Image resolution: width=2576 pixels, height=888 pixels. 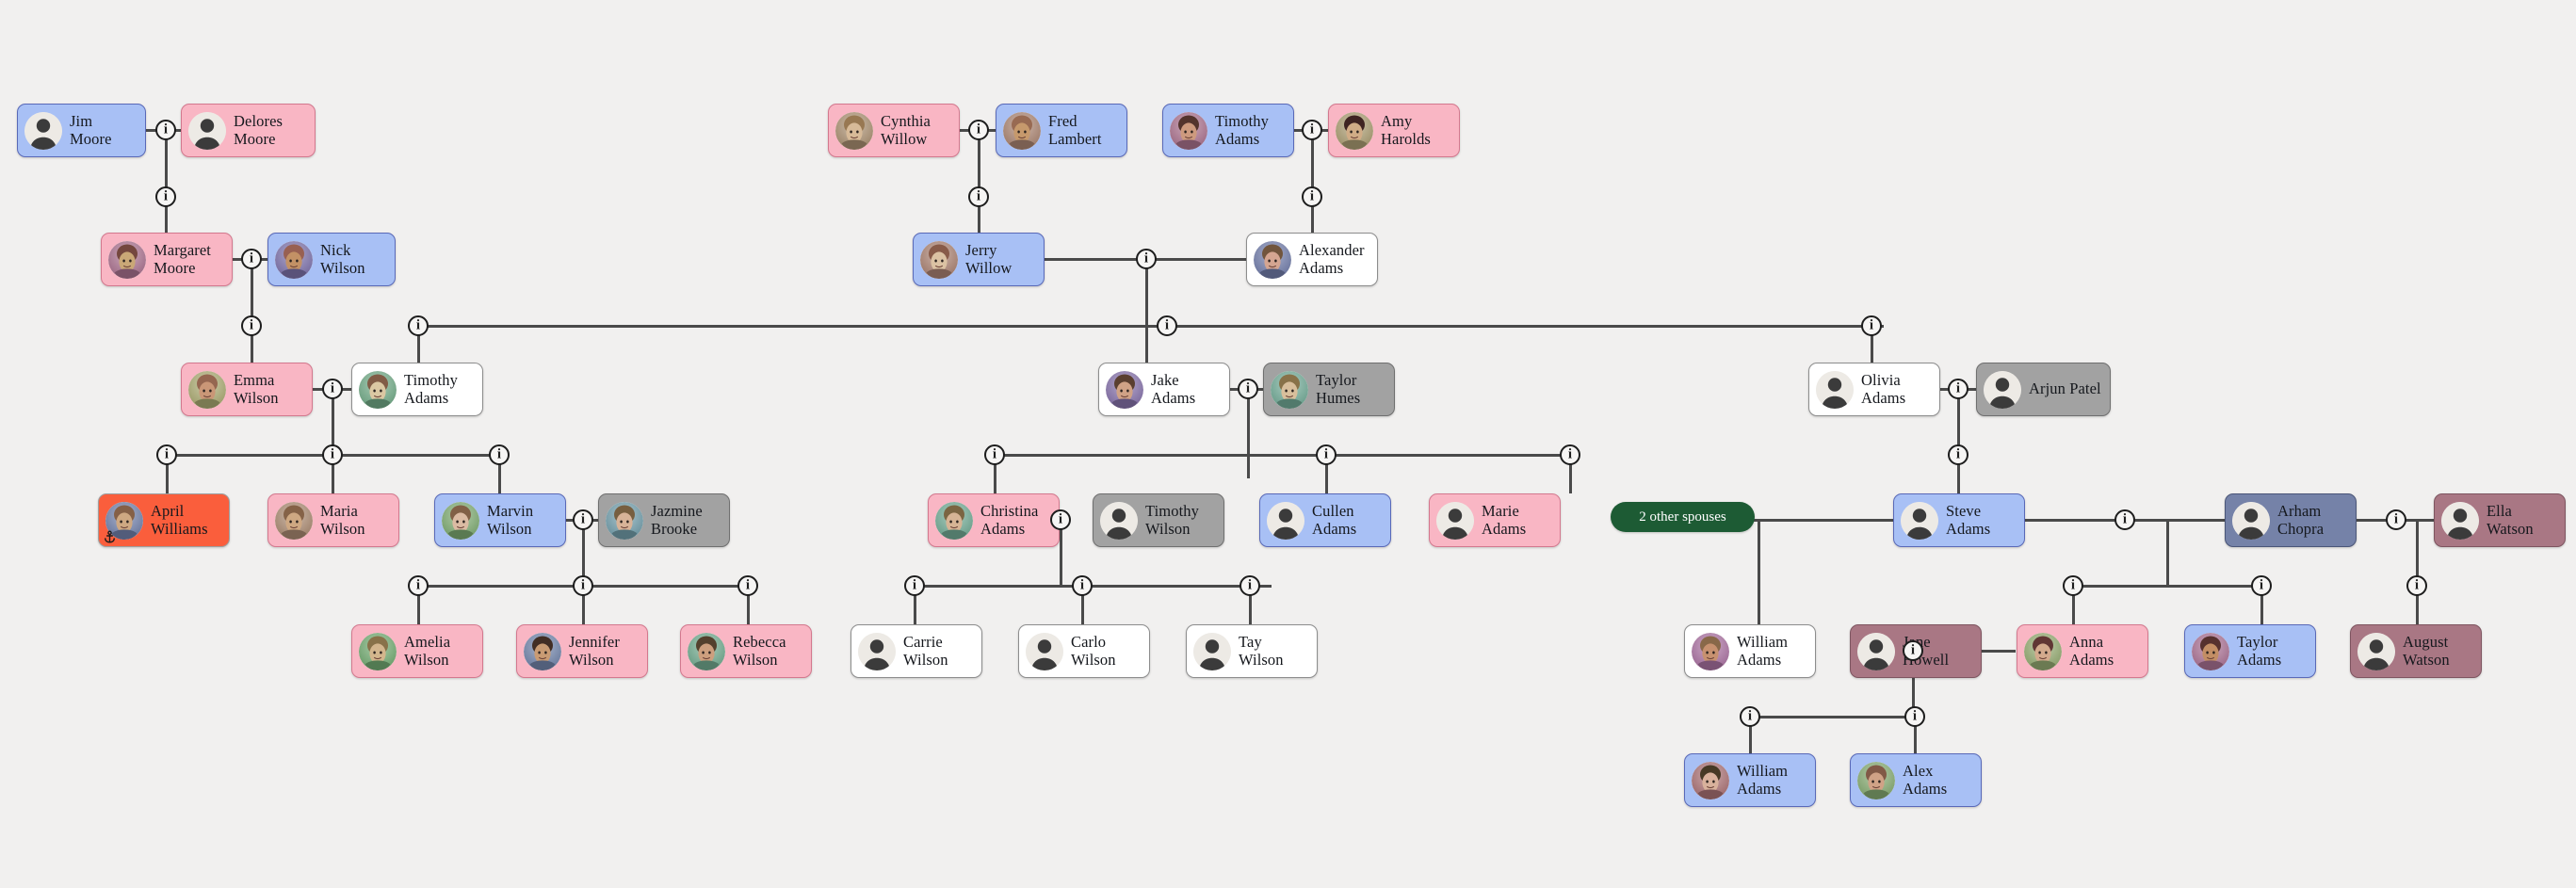 I want to click on person-name: Marie Adams, so click(x=1504, y=520).